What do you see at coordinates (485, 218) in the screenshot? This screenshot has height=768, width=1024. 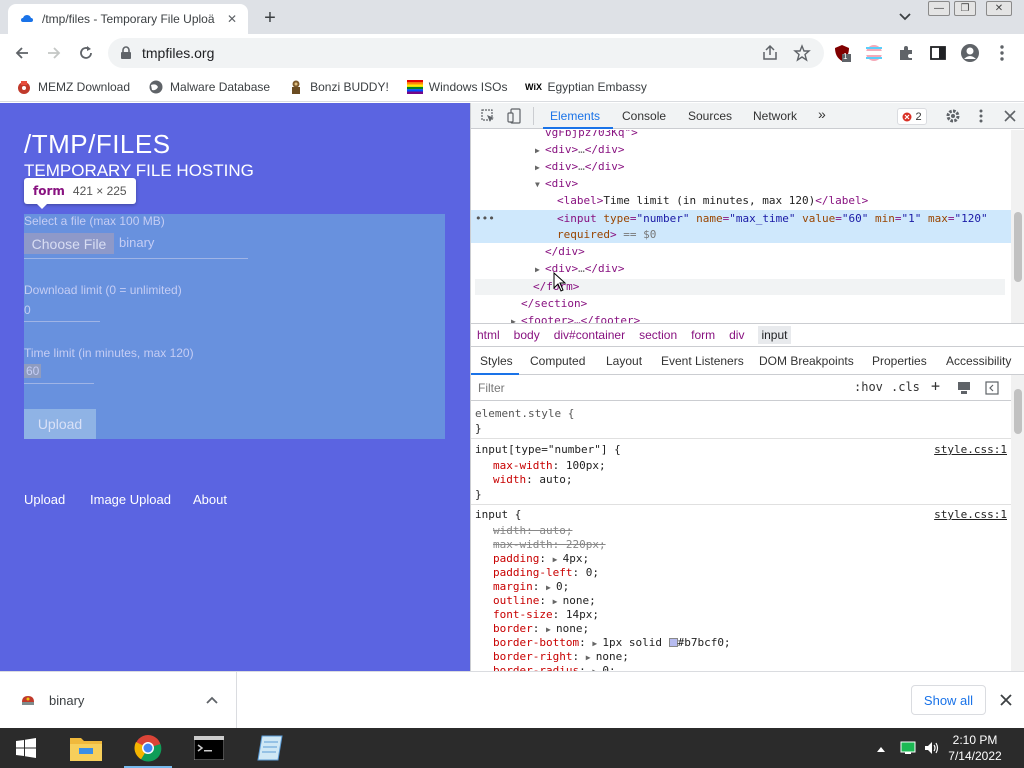 I see `node-actions-ellipsis-icon: •••` at bounding box center [485, 218].